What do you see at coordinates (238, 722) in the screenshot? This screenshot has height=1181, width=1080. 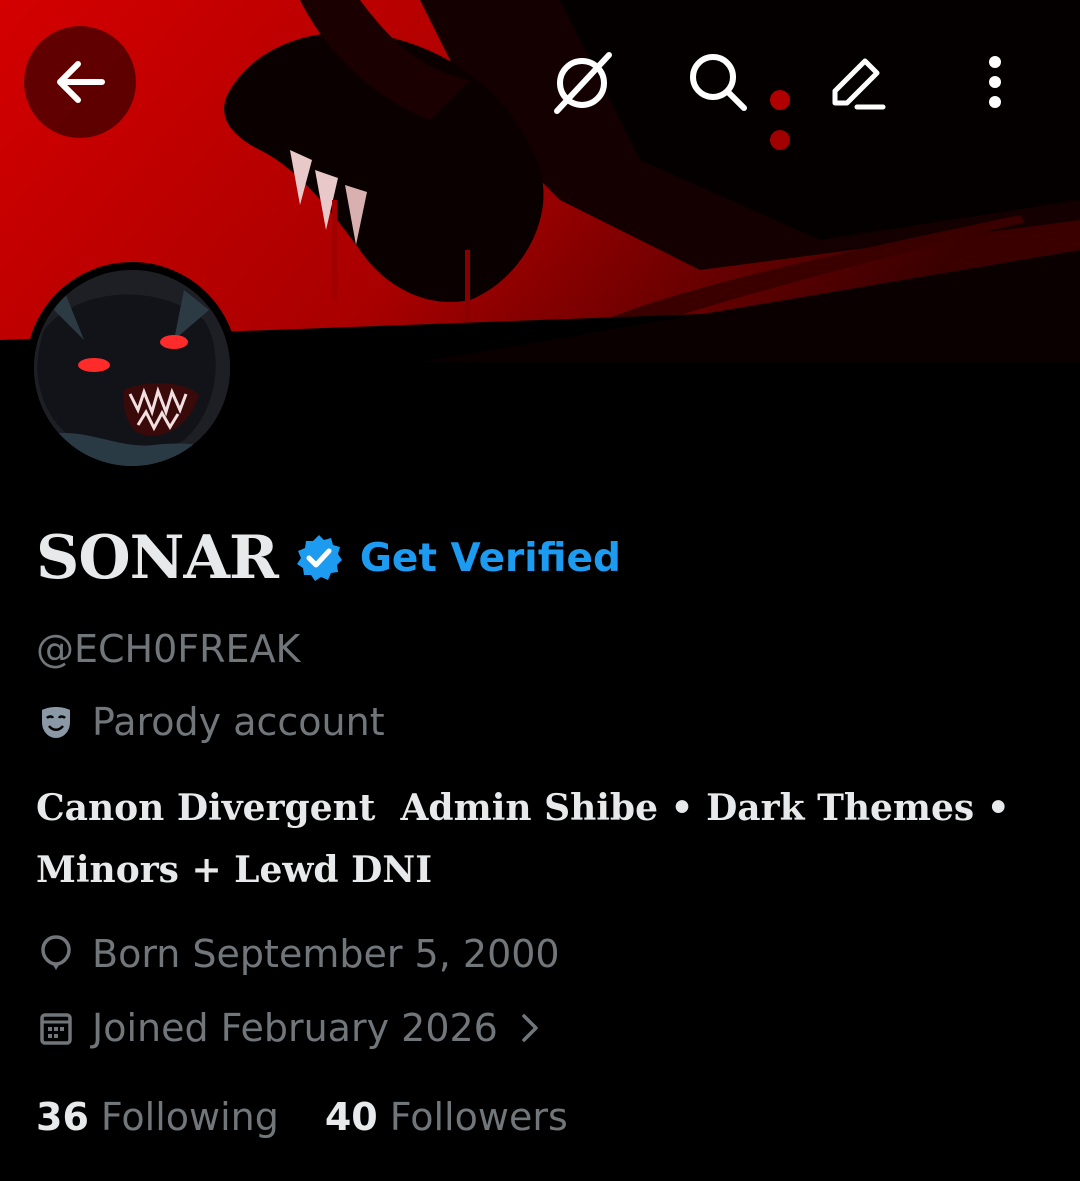 I see `parody-account-text: Parody account` at bounding box center [238, 722].